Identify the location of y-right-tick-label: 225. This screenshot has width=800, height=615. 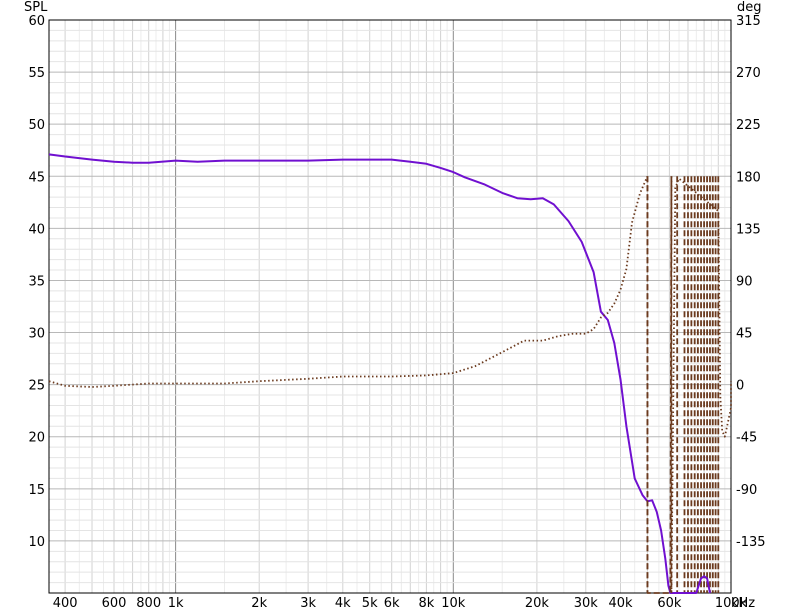
(748, 125).